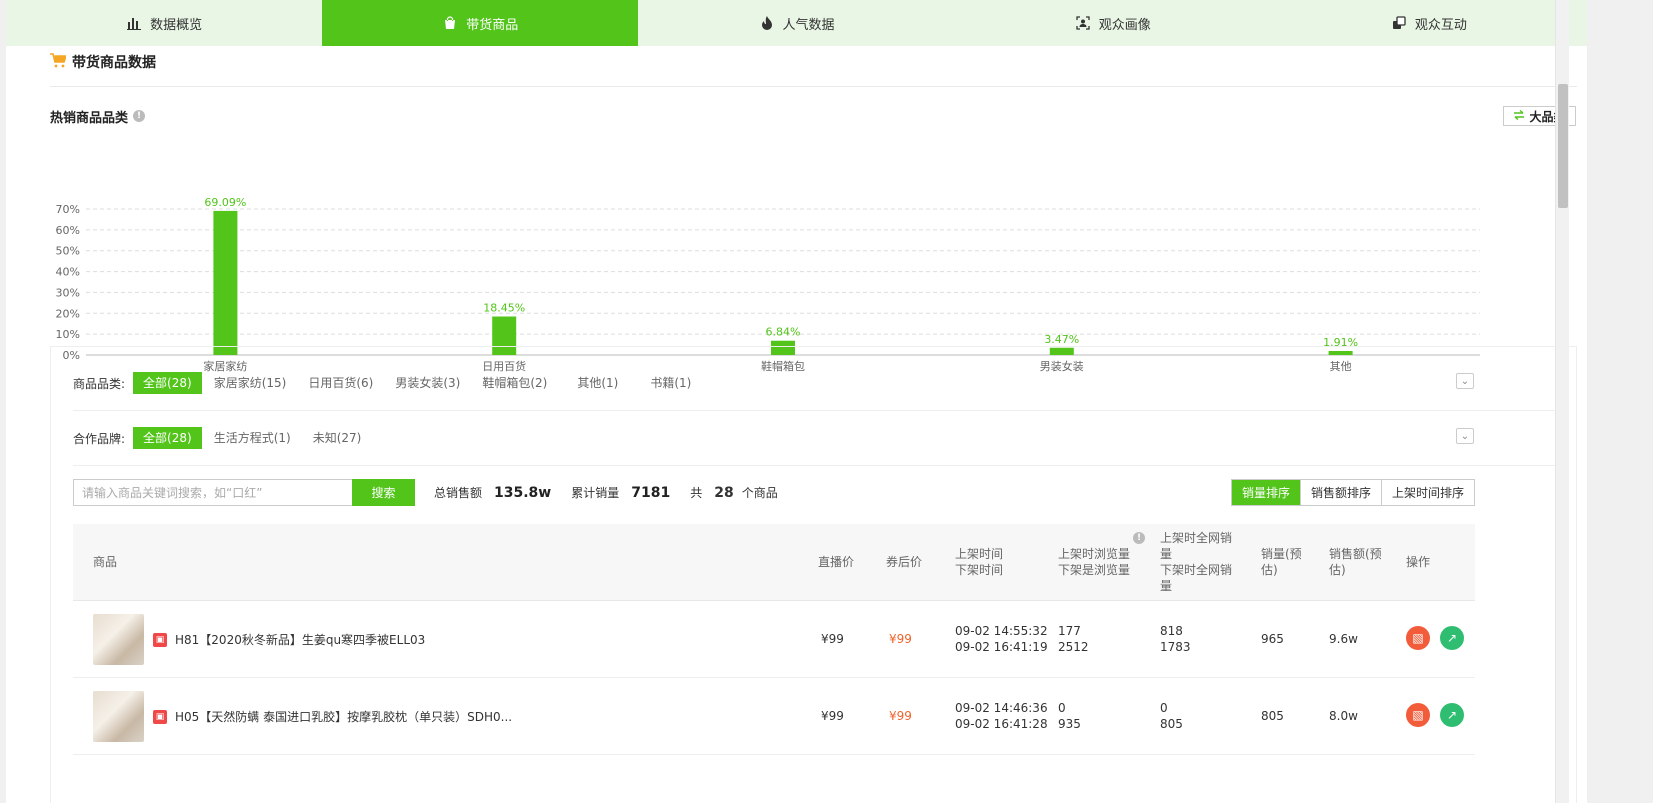 This screenshot has height=803, width=1653. What do you see at coordinates (651, 492) in the screenshot?
I see `total-volume-value: 7181` at bounding box center [651, 492].